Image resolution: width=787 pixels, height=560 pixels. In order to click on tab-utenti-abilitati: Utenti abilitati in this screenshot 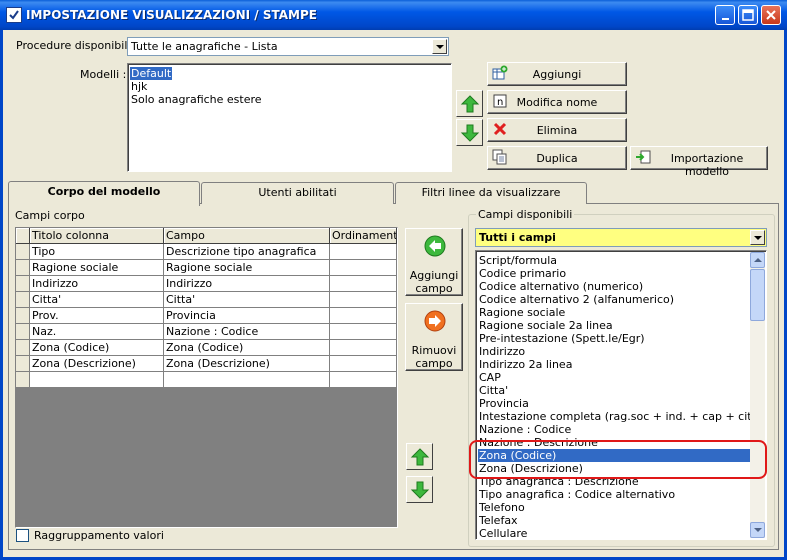, I will do `click(297, 193)`.